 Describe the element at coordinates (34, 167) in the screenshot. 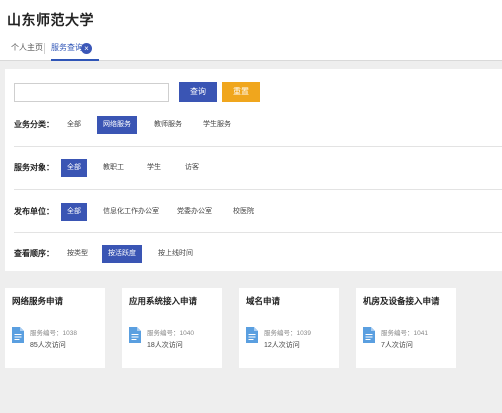

I see `audience-label: 服务对象：` at that location.